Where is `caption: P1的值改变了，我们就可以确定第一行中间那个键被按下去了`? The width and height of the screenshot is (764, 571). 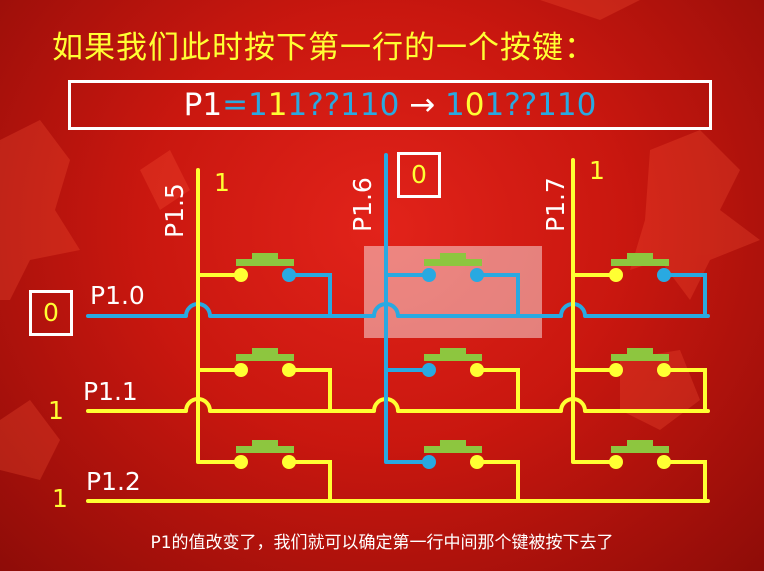 caption: P1的值改变了，我们就可以确定第一行中间那个键被按下去了 is located at coordinates (382, 543).